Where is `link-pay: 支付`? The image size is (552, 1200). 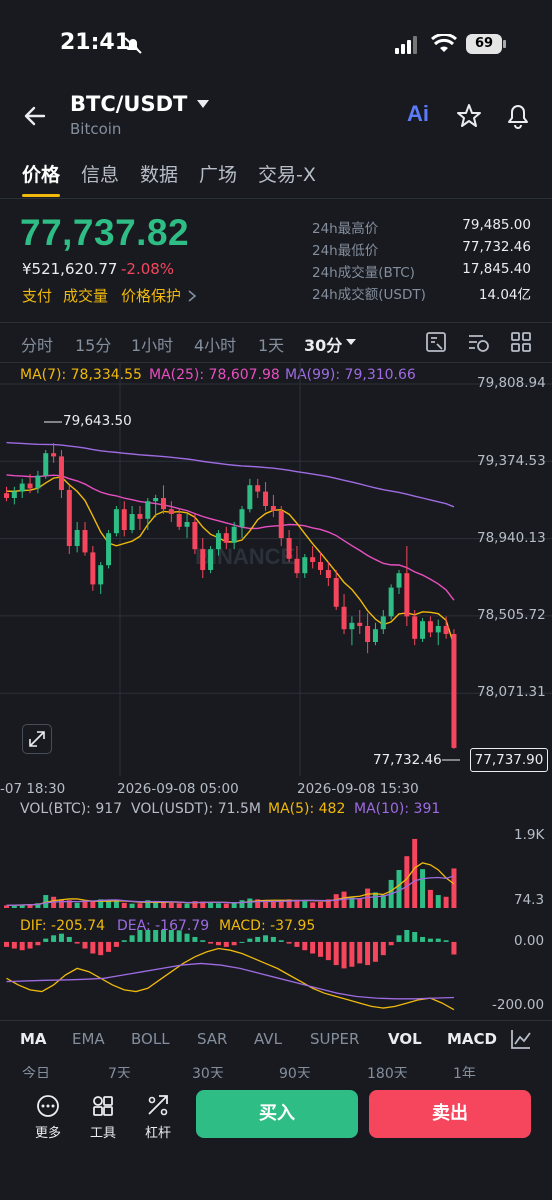 link-pay: 支付 is located at coordinates (37, 295).